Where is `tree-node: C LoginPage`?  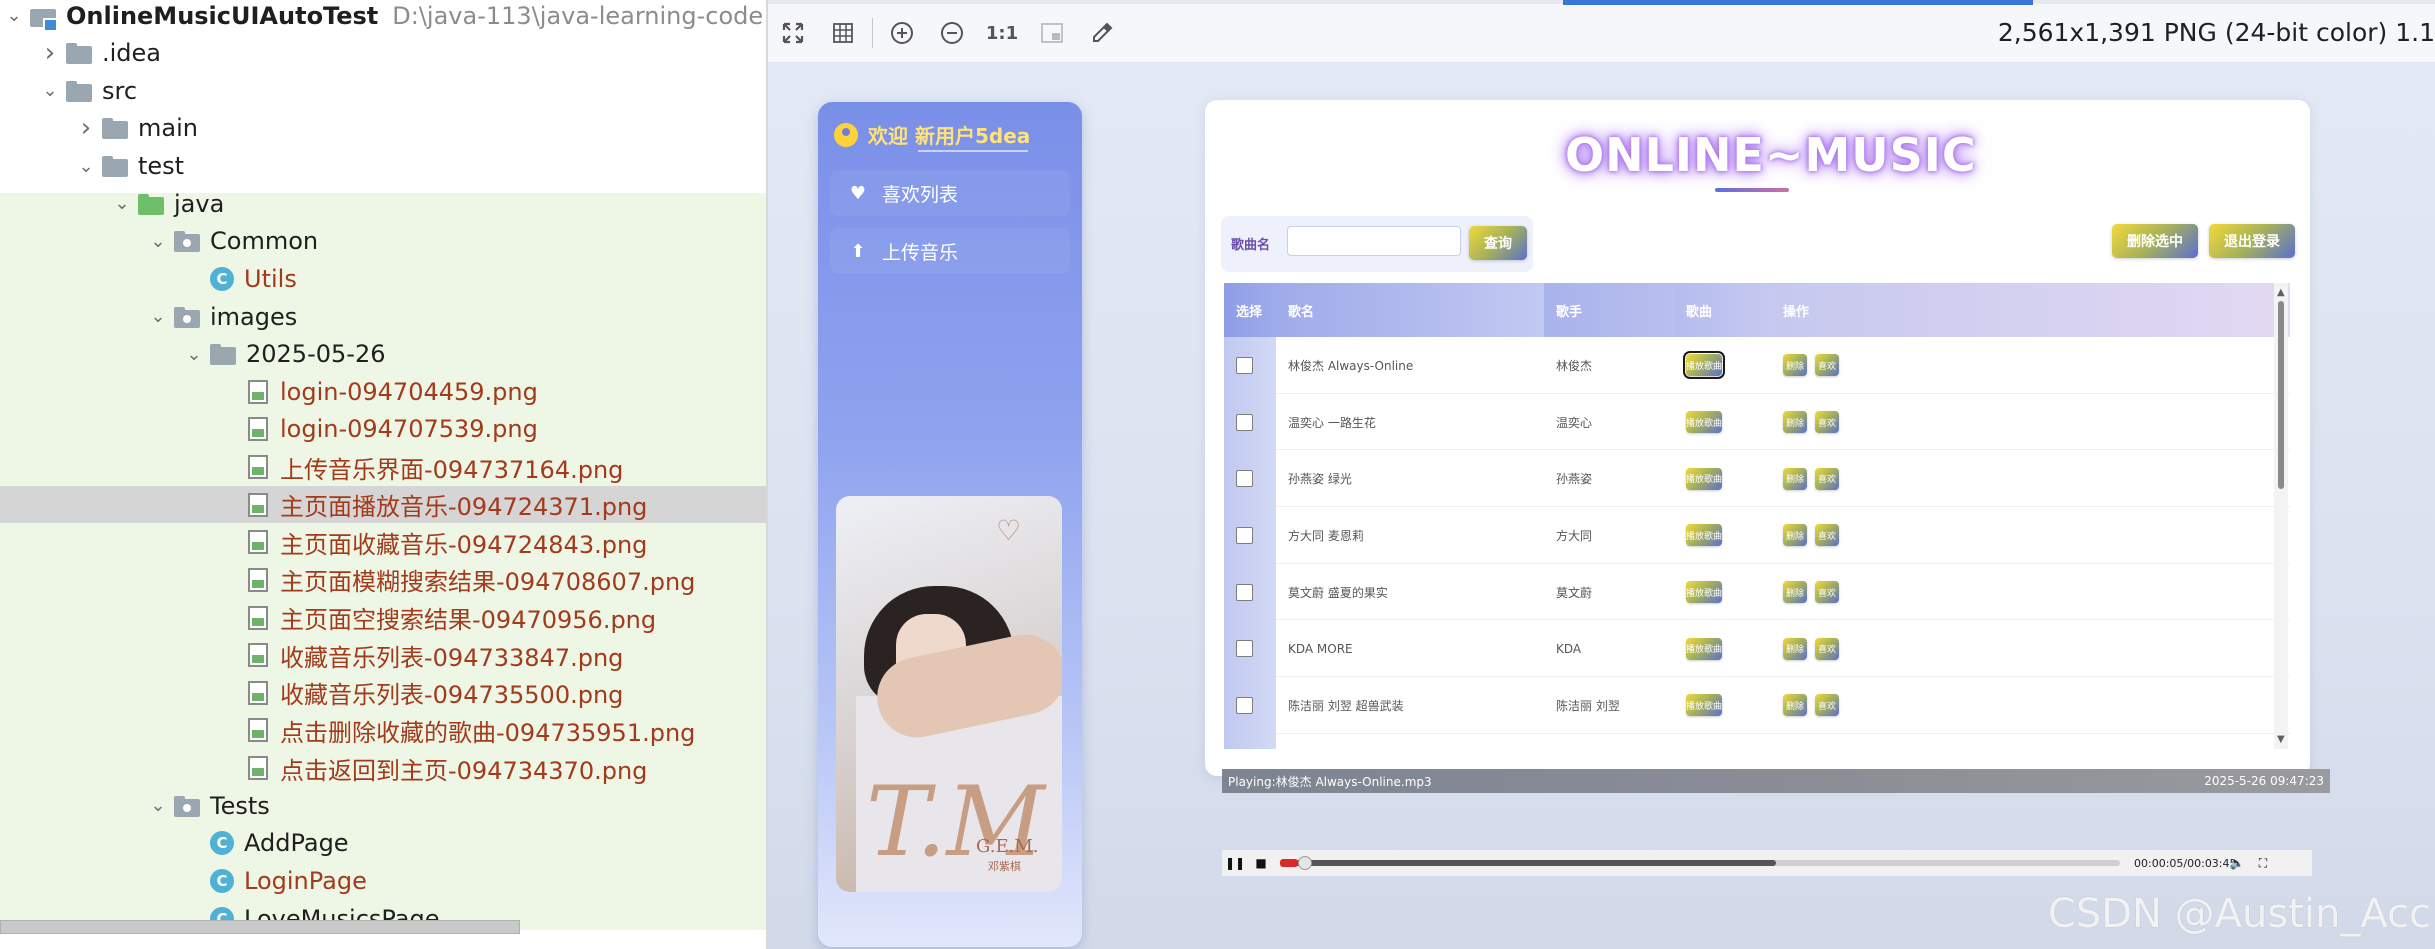
tree-node: C LoginPage is located at coordinates (384, 880).